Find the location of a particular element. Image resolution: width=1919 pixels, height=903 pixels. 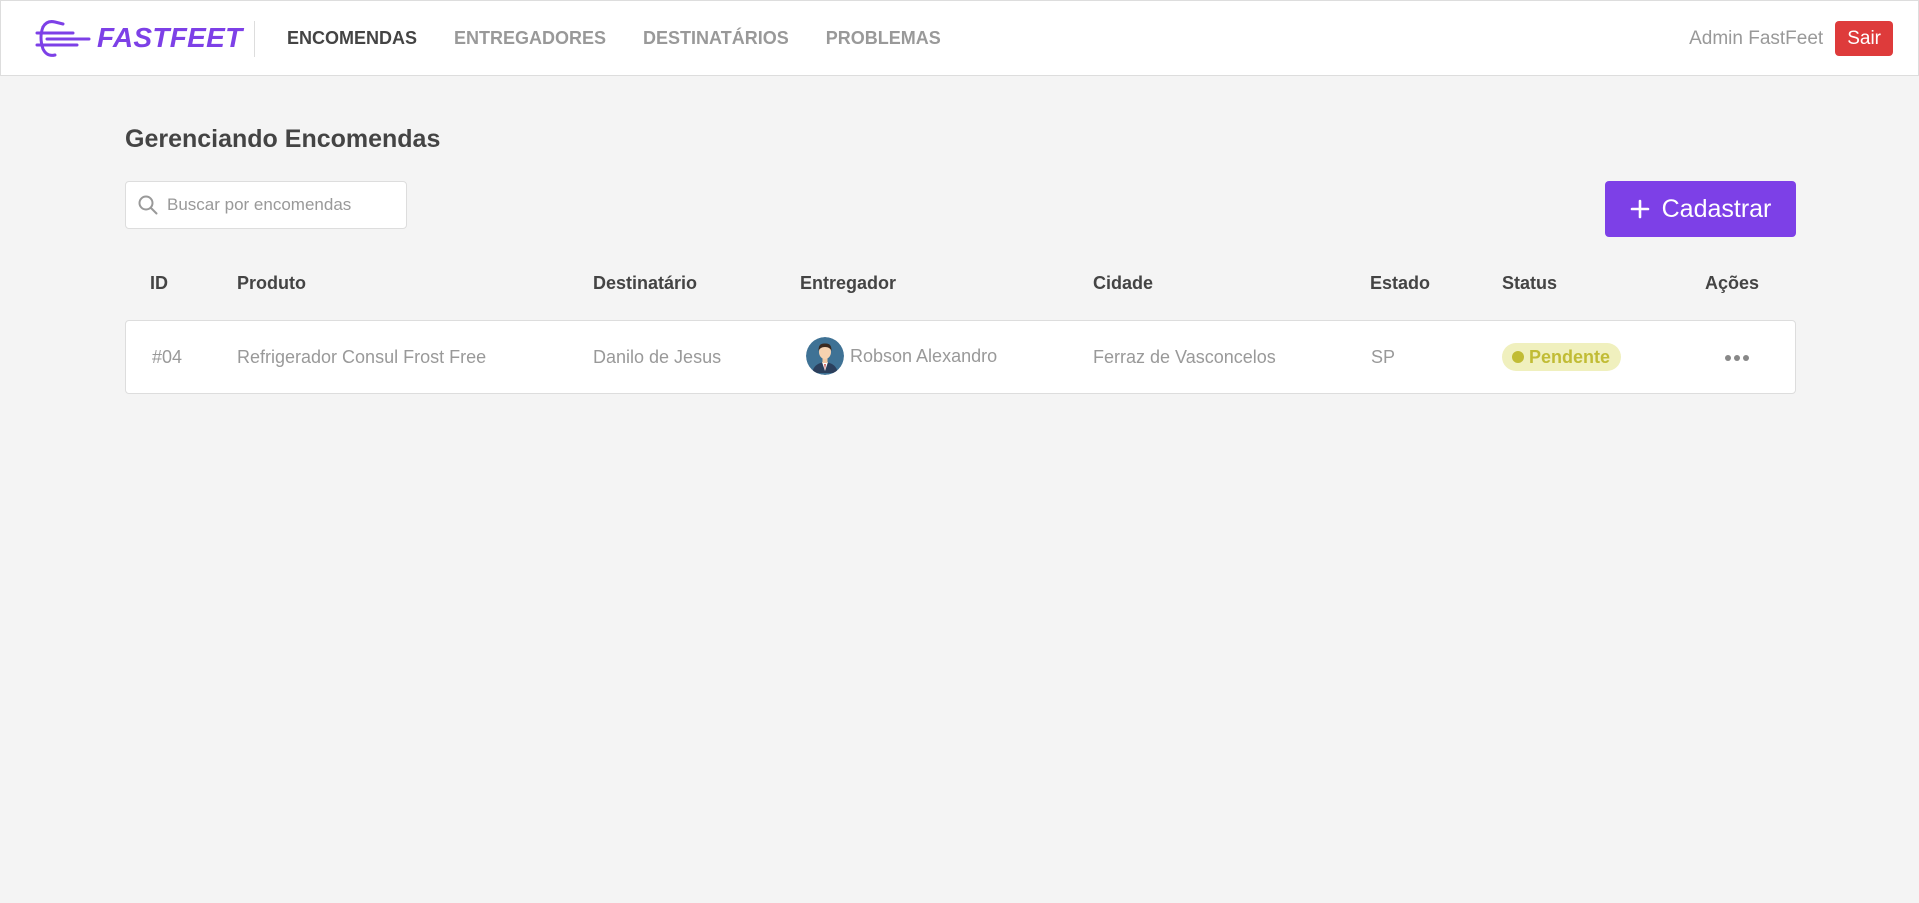

cell-city: Ferraz de Vasconcelos is located at coordinates (1184, 357).